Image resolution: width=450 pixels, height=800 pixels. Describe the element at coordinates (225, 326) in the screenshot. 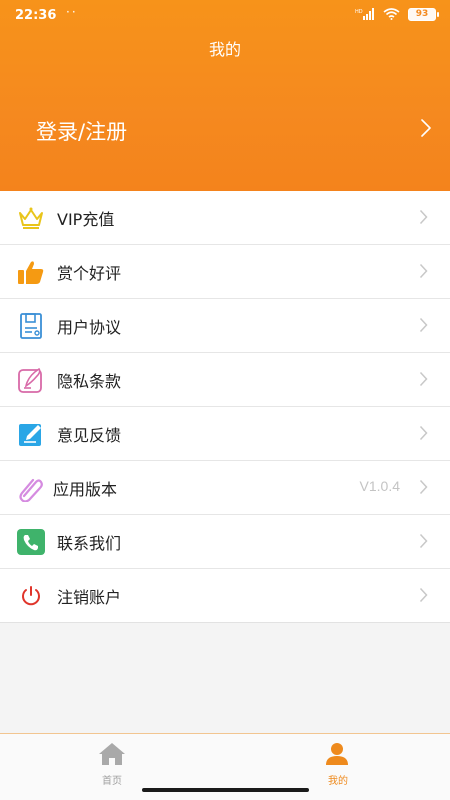

I see `menu-item-user-agreement: 用户协议` at that location.